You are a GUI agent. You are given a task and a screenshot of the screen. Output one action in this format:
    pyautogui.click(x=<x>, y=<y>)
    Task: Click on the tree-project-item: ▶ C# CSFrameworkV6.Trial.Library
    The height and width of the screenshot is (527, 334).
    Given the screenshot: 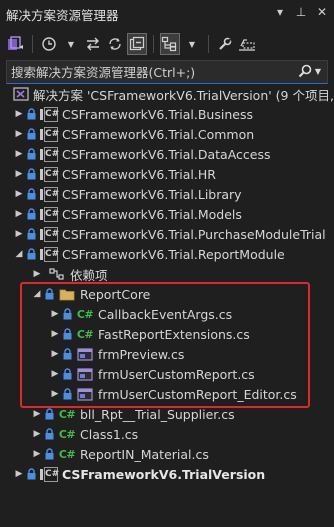 What is the action you would take?
    pyautogui.click(x=167, y=194)
    